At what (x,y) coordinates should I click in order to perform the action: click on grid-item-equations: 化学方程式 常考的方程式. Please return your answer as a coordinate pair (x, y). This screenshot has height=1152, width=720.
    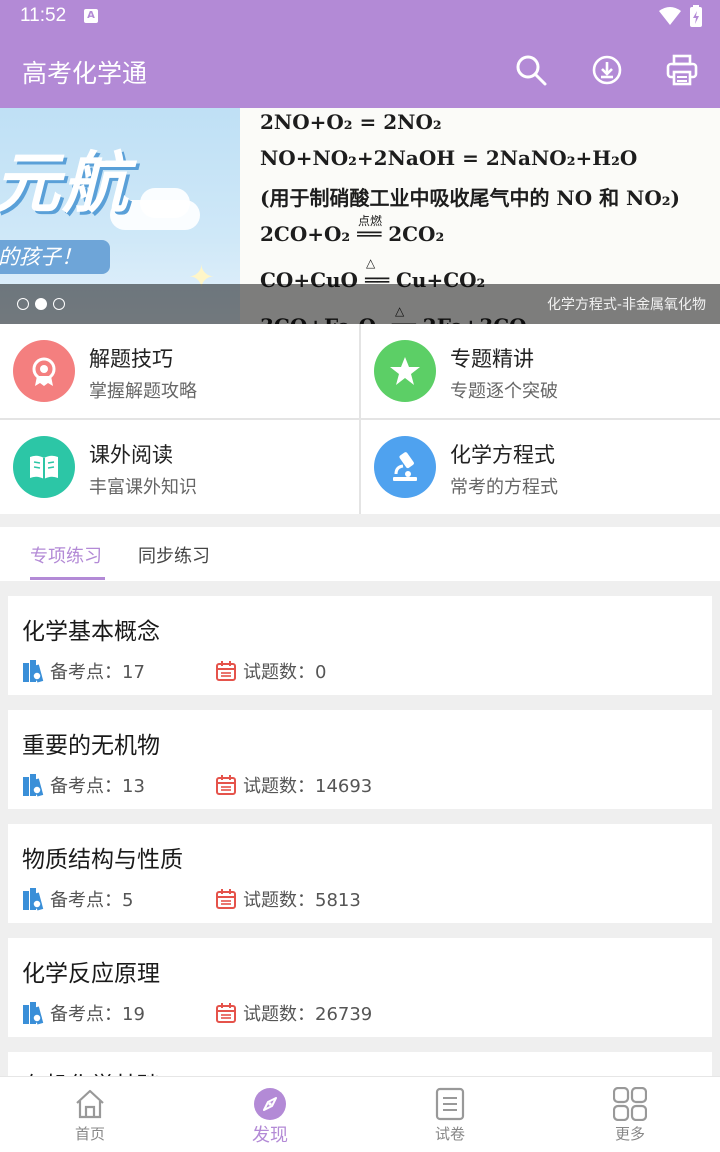
    Looking at the image, I should click on (540, 467).